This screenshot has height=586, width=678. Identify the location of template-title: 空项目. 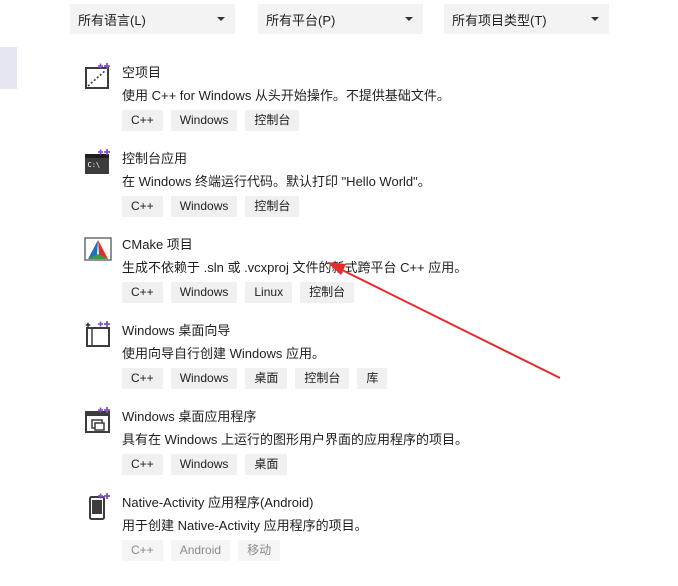
(142, 72).